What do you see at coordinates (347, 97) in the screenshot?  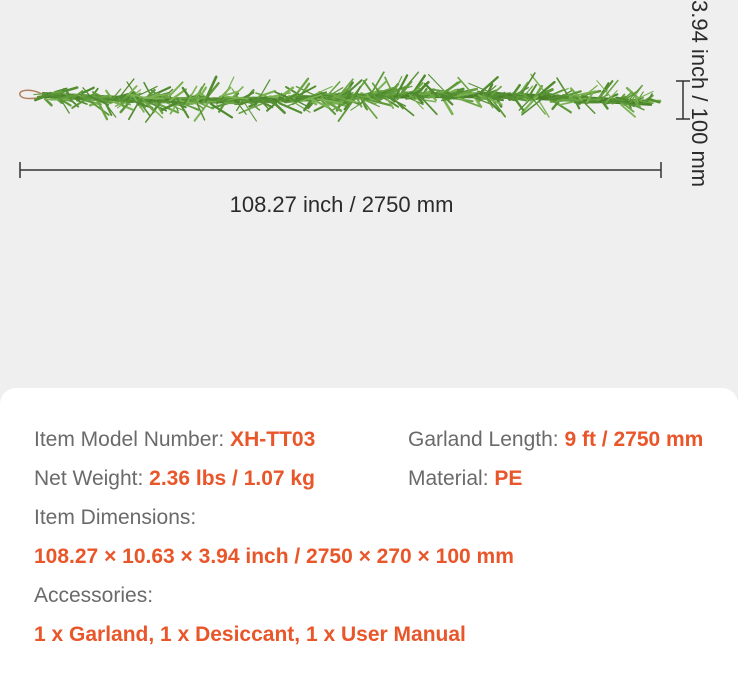 I see `garland-body` at bounding box center [347, 97].